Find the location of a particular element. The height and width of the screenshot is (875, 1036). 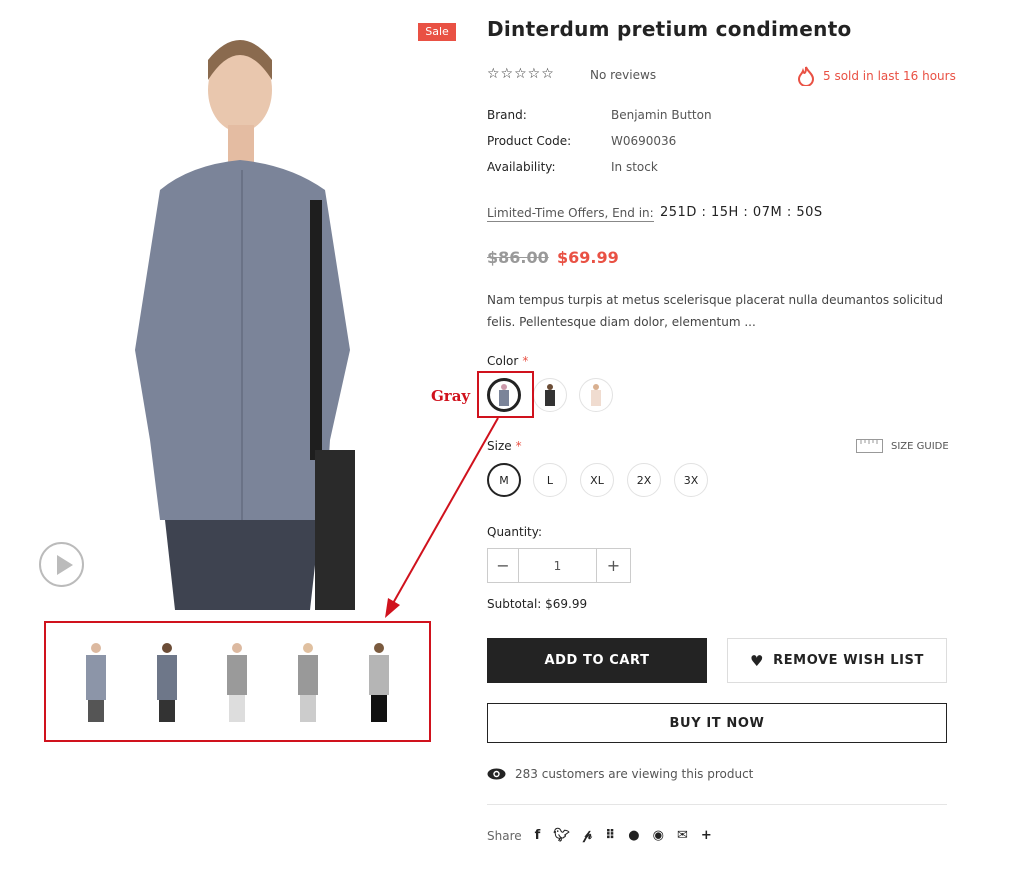

color-swatch-beige is located at coordinates (596, 395).